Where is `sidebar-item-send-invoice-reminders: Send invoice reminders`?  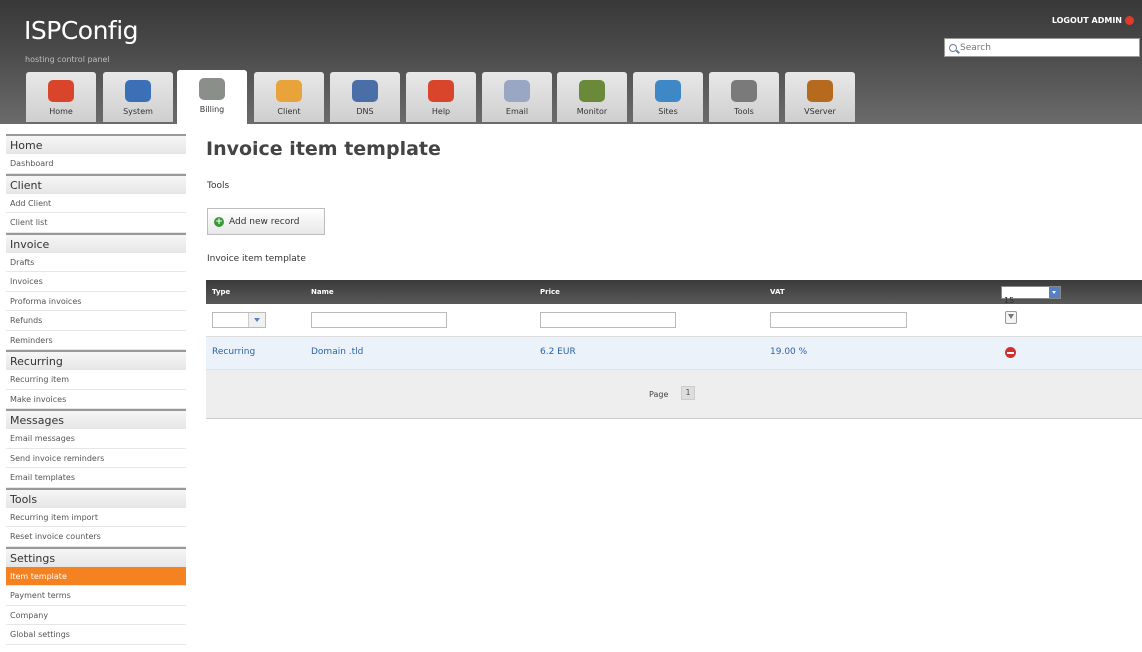 sidebar-item-send-invoice-reminders: Send invoice reminders is located at coordinates (96, 458).